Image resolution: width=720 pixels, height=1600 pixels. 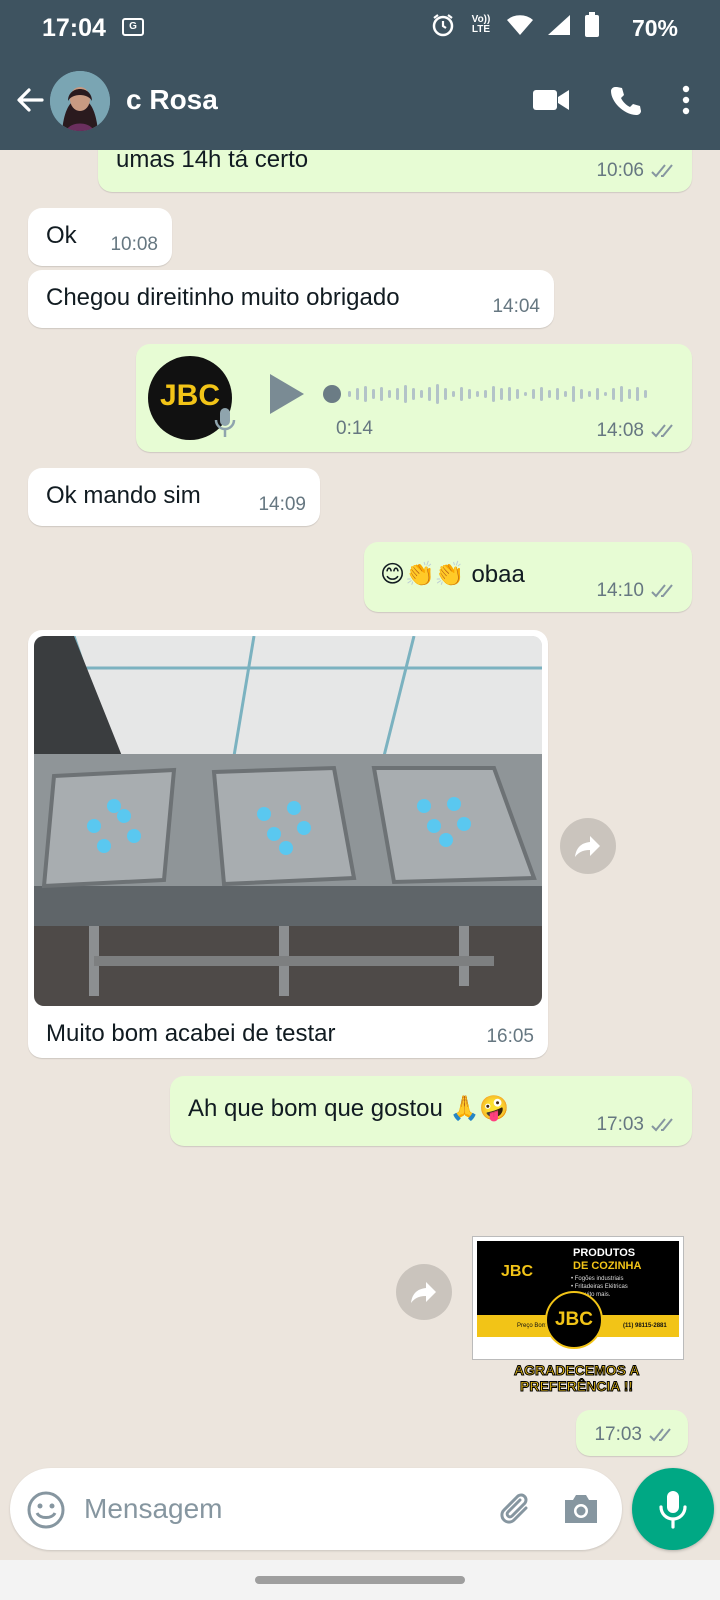 What do you see at coordinates (551, 100) in the screenshot?
I see `video-call-icon` at bounding box center [551, 100].